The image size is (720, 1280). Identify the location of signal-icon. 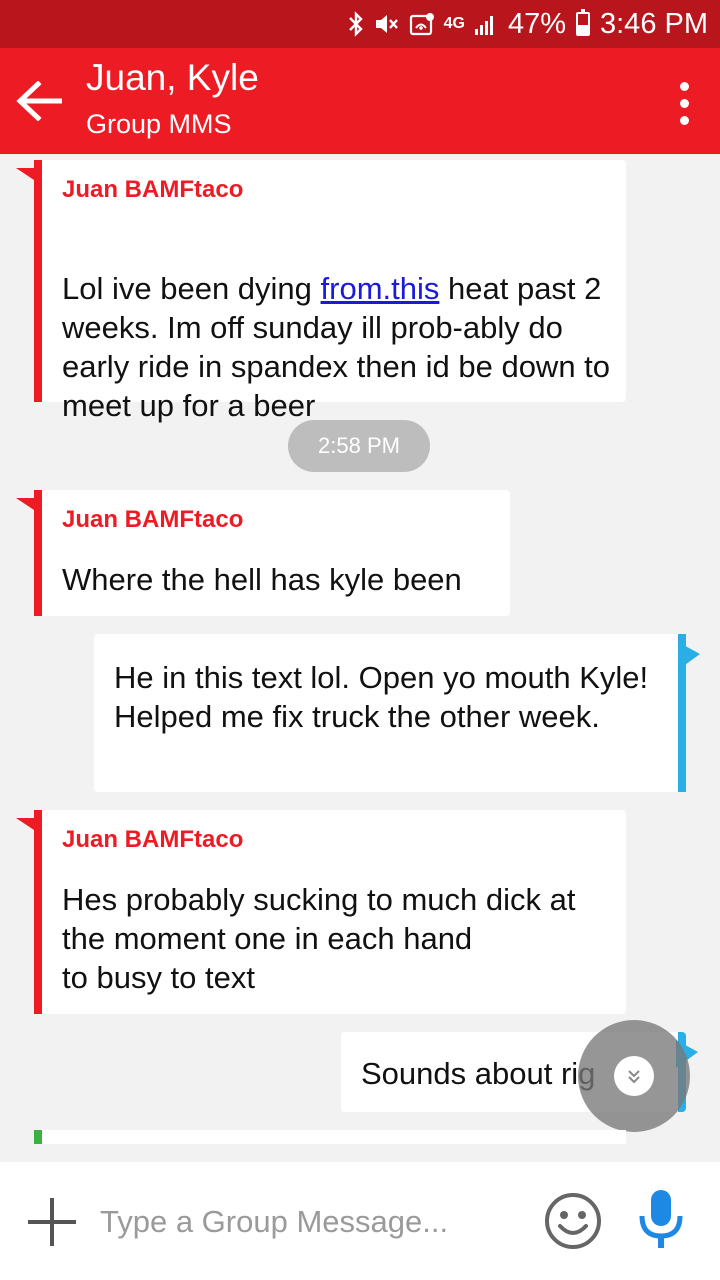
(483, 25).